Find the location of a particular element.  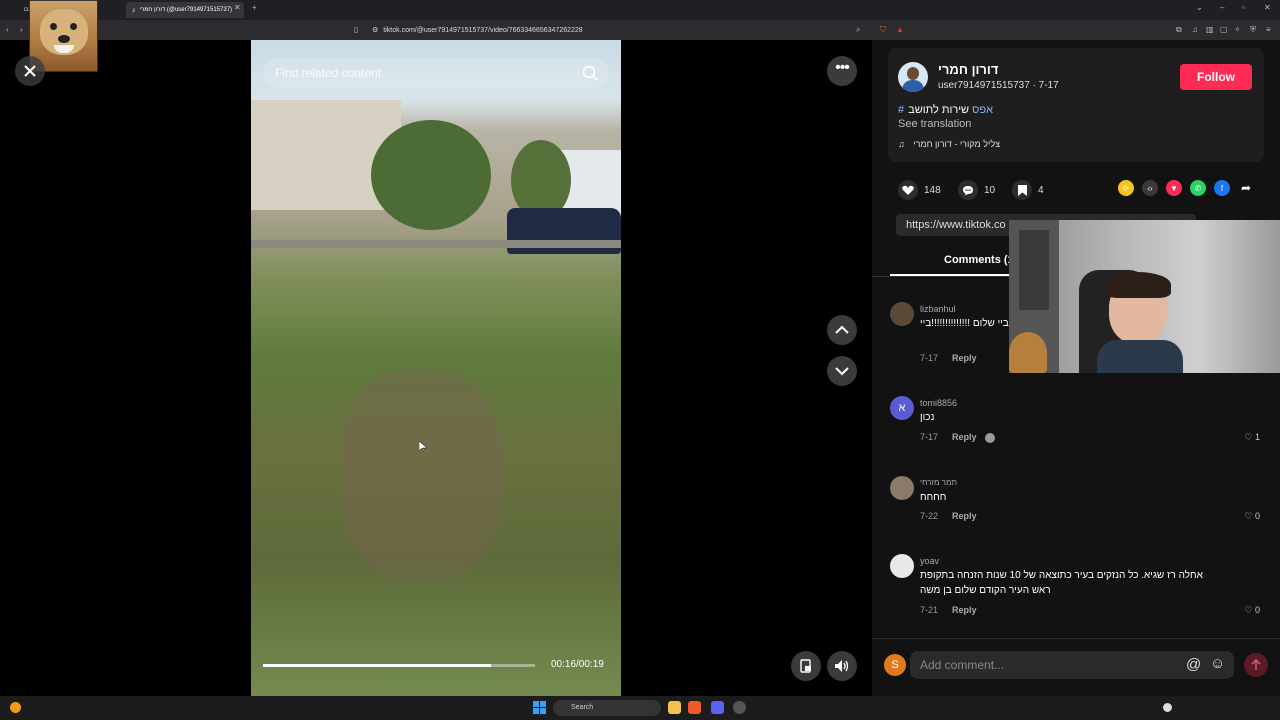

comment-like-count: 1 is located at coordinates (1257, 437).